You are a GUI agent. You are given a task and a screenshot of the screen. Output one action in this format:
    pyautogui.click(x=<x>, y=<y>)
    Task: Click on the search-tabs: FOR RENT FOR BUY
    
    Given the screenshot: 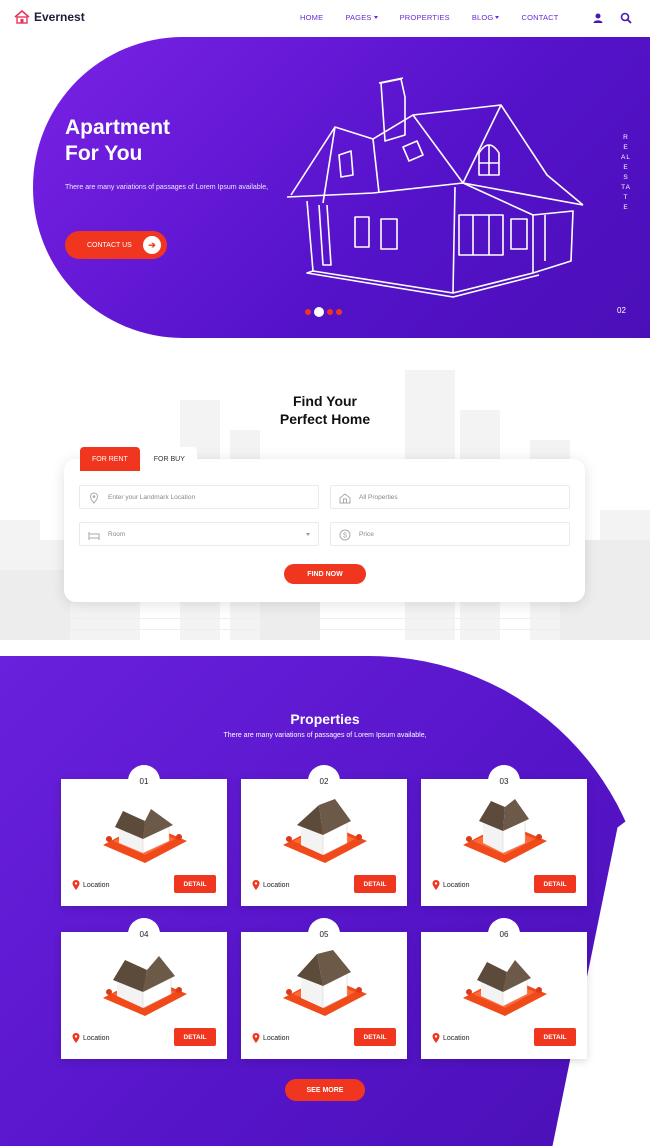 What is the action you would take?
    pyautogui.click(x=138, y=459)
    